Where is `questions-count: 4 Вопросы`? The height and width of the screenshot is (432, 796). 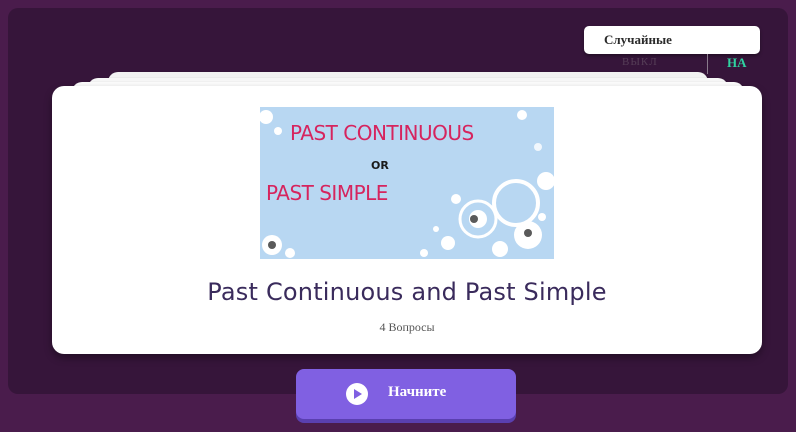 questions-count: 4 Вопросы is located at coordinates (407, 327).